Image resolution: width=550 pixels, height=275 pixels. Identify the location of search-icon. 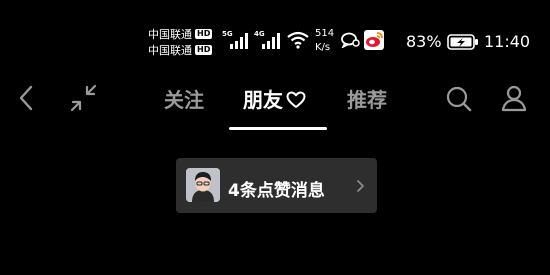
(459, 99).